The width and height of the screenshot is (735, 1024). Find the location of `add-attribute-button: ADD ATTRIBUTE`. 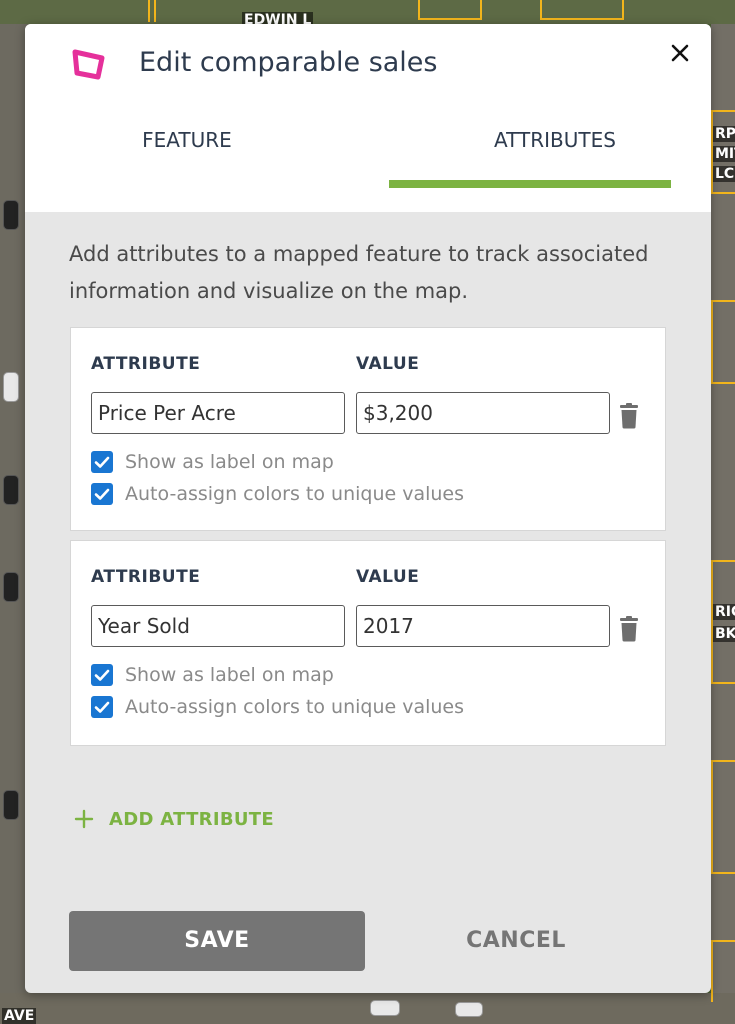

add-attribute-button: ADD ATTRIBUTE is located at coordinates (173, 819).